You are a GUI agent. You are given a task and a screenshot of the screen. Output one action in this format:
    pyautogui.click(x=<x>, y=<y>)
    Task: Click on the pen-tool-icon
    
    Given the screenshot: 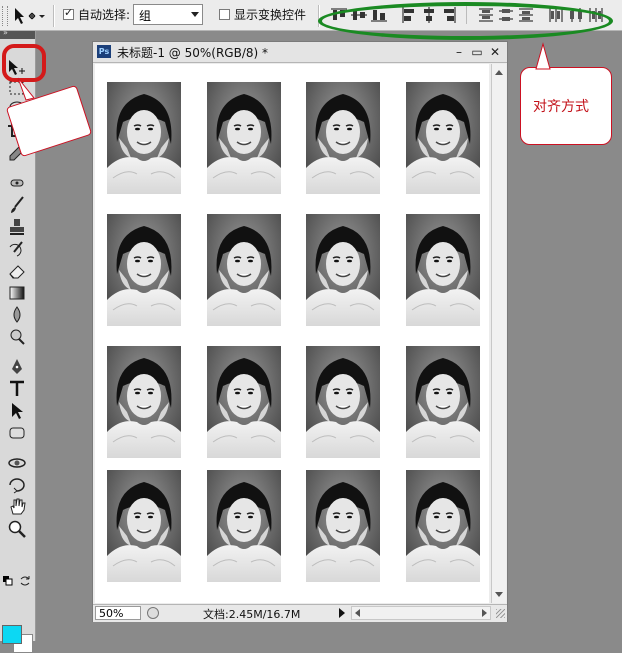 What is the action you would take?
    pyautogui.click(x=17, y=366)
    